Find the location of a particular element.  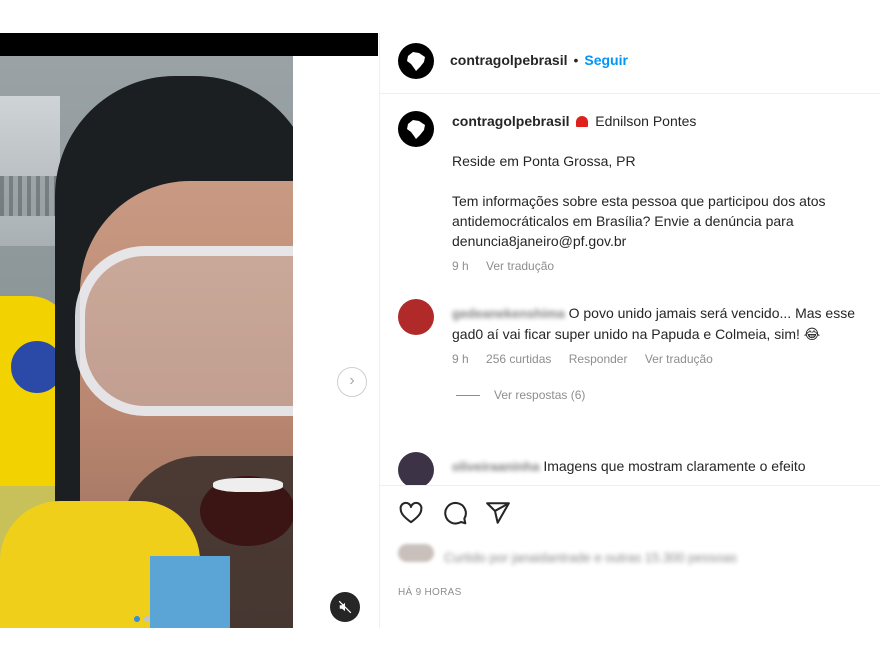

post-header: contragolpebrasil • Seguir is located at coordinates (630, 63).